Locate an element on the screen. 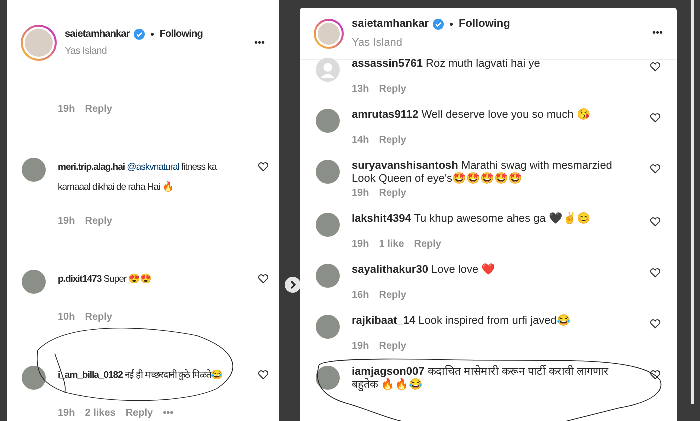  comment-text: rajkibaat_14 Look inspired from urfi javed😂 is located at coordinates (462, 321).